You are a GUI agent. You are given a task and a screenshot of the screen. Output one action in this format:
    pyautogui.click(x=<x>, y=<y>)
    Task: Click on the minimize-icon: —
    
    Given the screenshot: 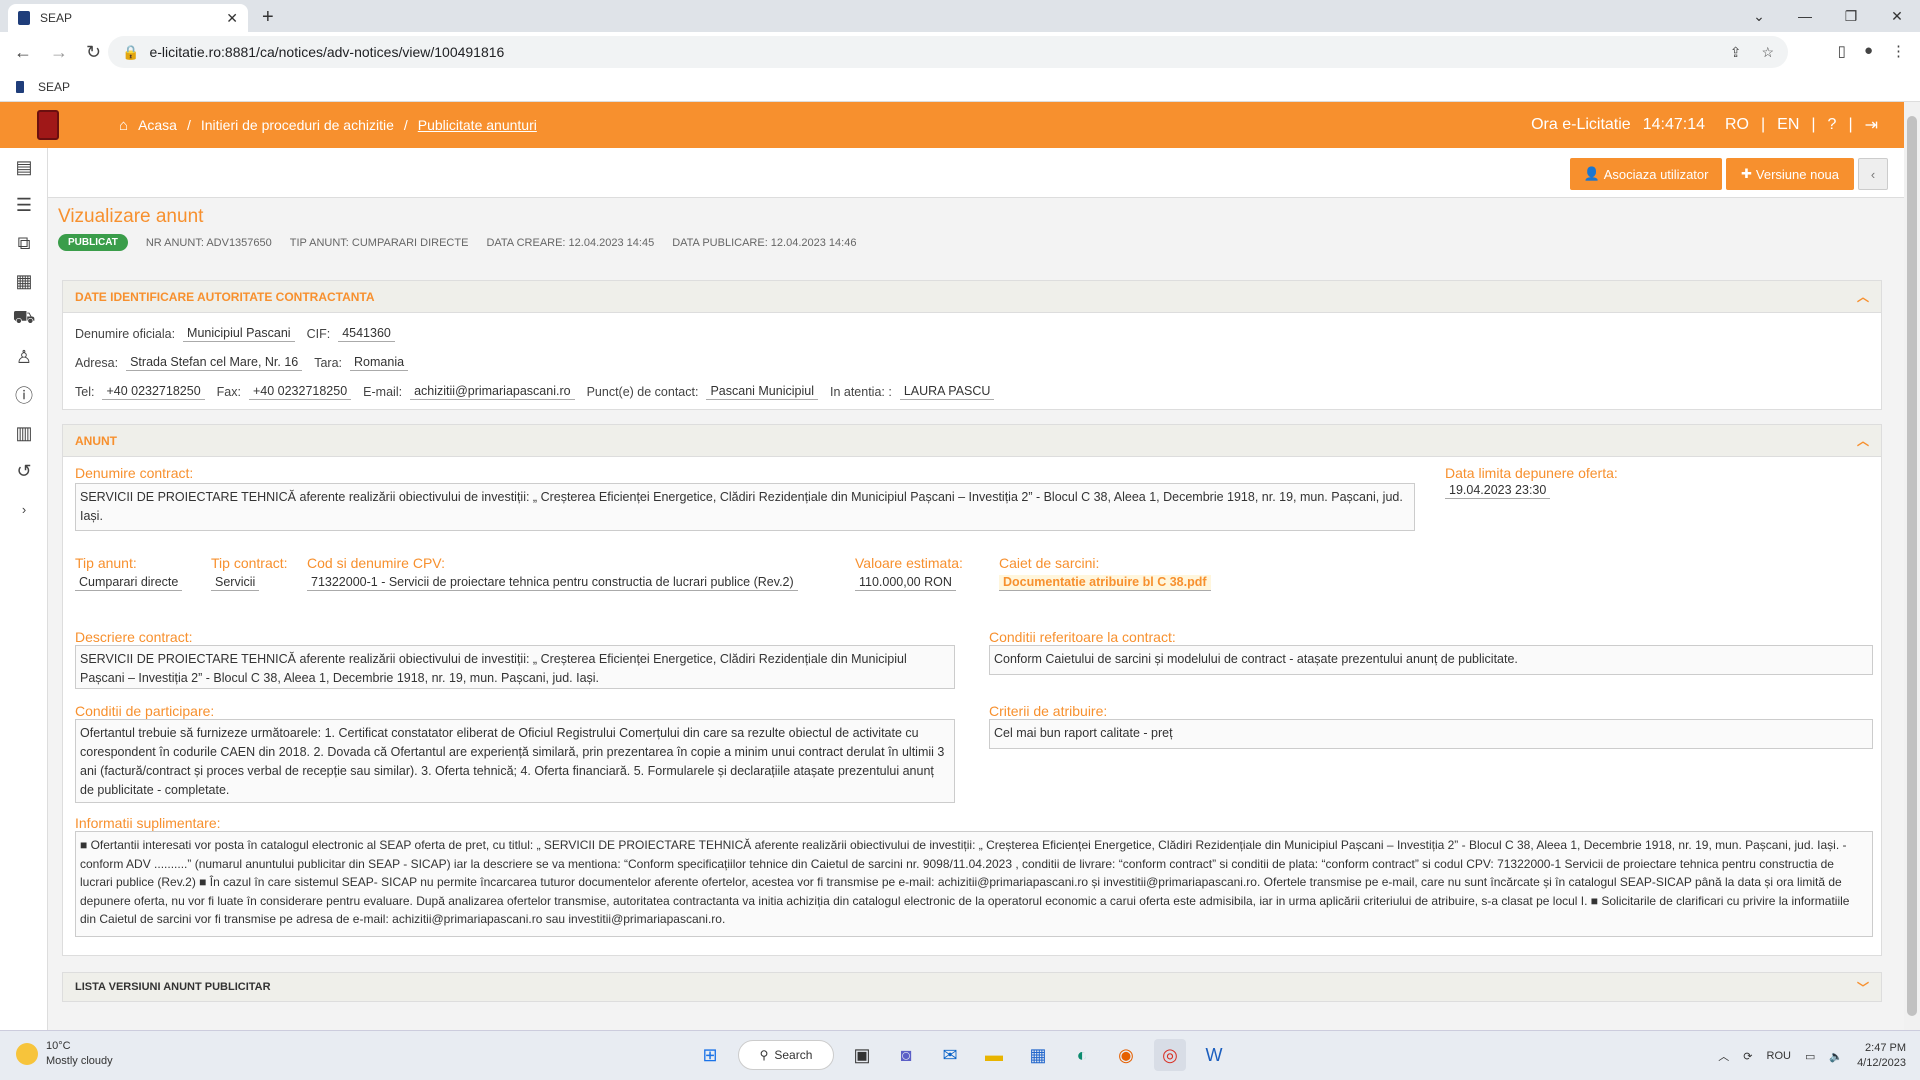 What is the action you would take?
    pyautogui.click(x=1805, y=16)
    